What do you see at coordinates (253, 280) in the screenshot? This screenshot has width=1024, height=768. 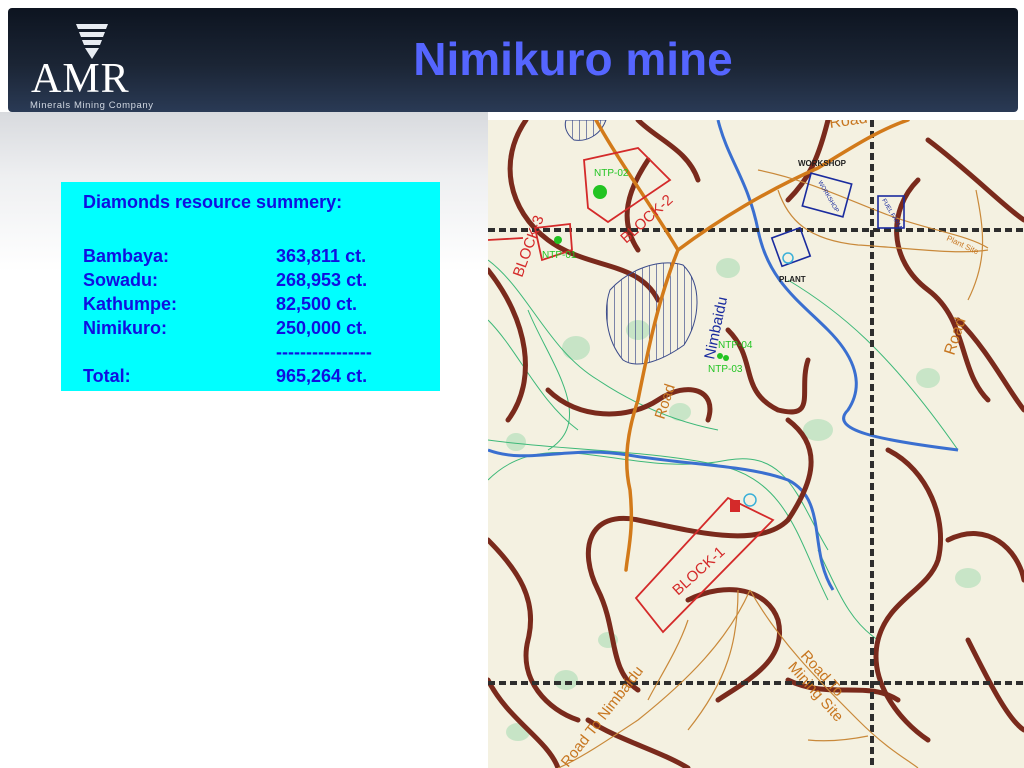 I see `summary-row-sowadu: Sowadu: 268,953 ct.` at bounding box center [253, 280].